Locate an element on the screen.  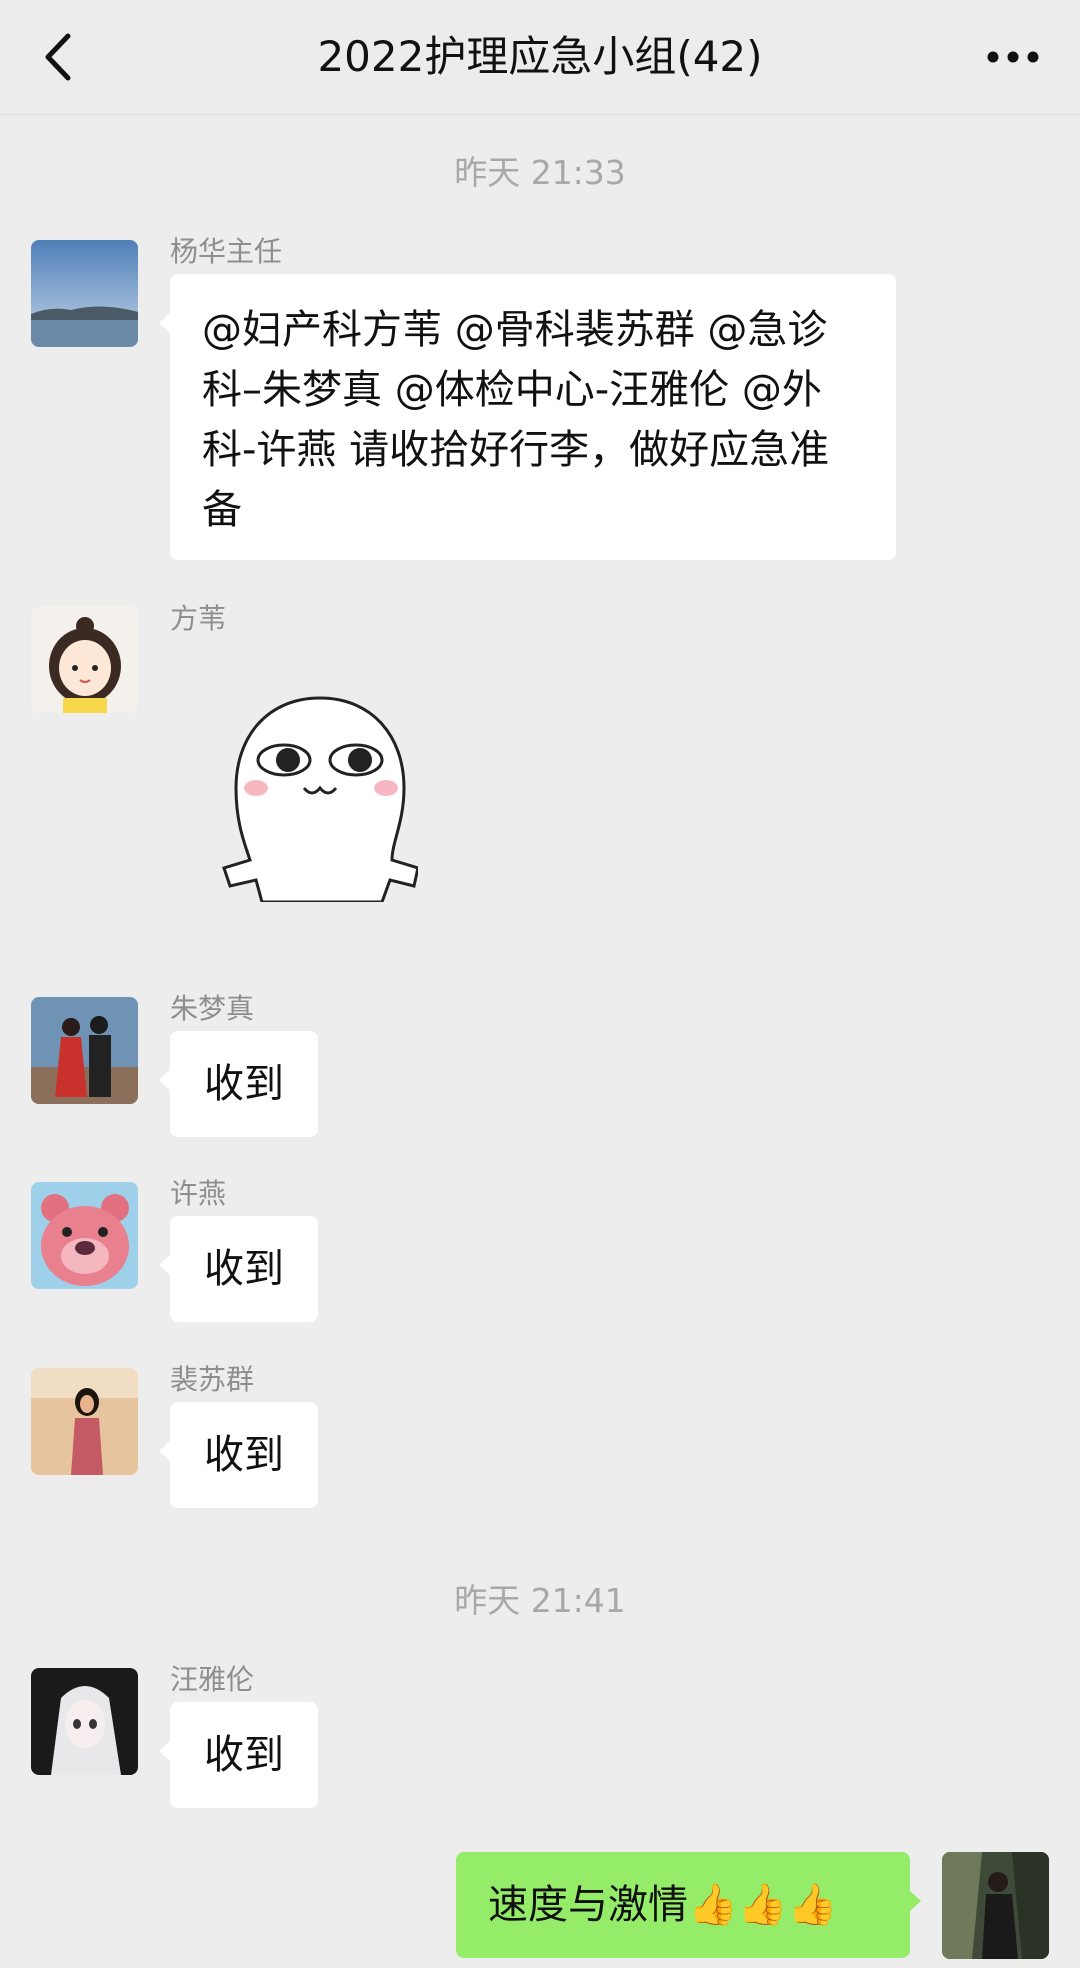
avatar-yanghua is located at coordinates (84, 293).